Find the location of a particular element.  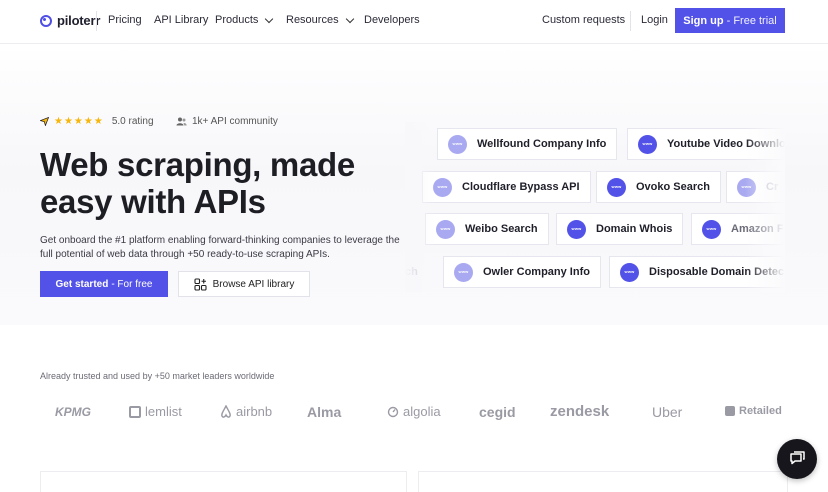

piloterr-logo-icon is located at coordinates (46, 20).